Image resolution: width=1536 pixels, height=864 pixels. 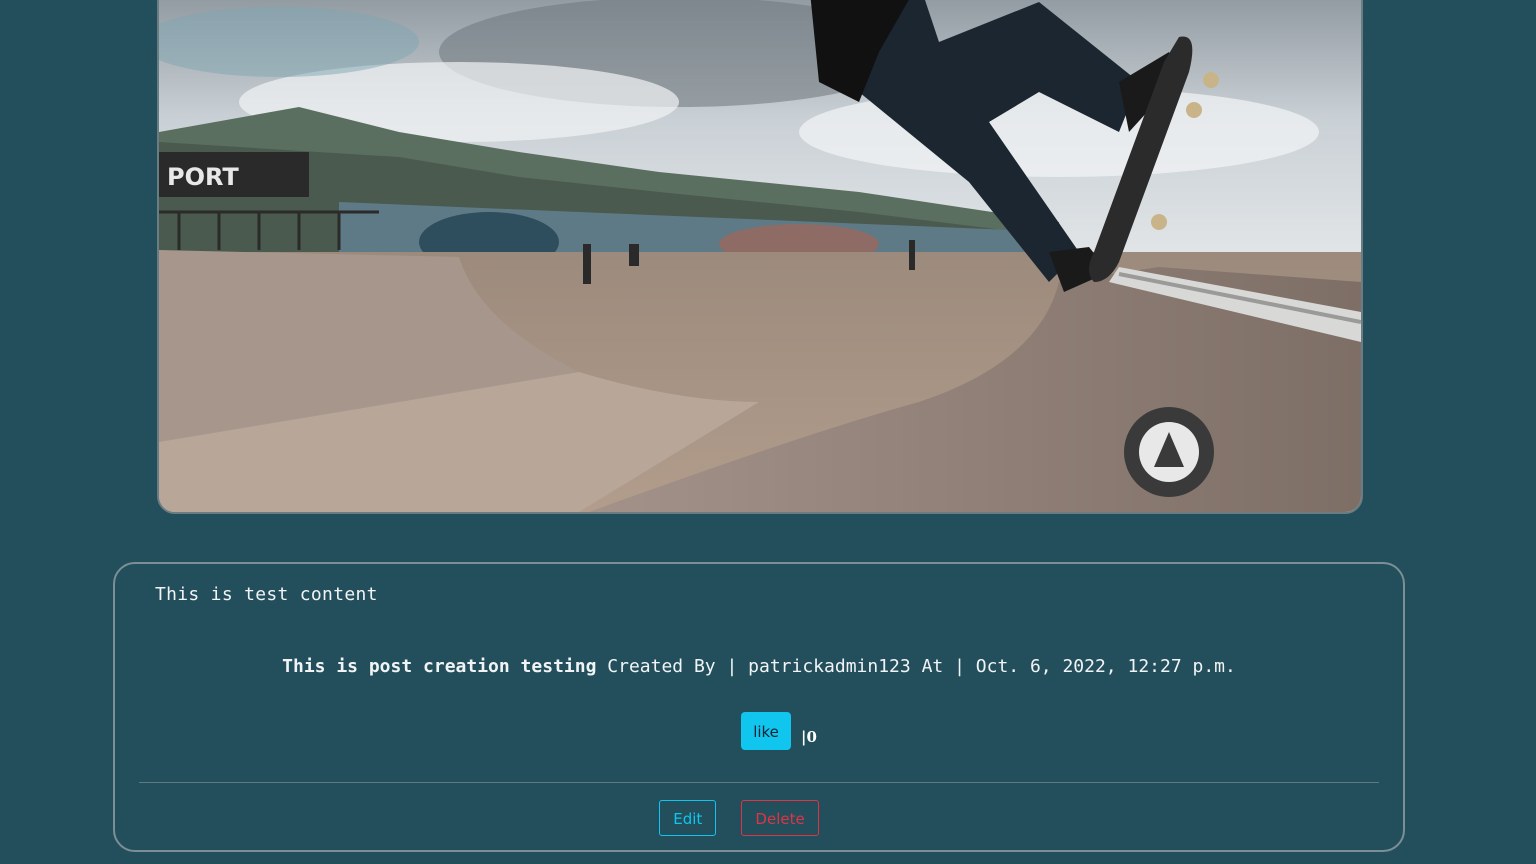 What do you see at coordinates (943, 666) in the screenshot?
I see `at-label: At |` at bounding box center [943, 666].